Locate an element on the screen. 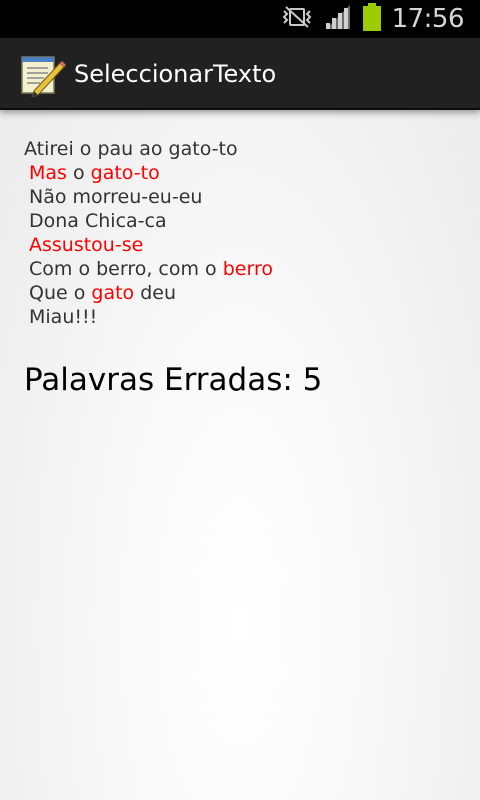  status-icons: 17:56 is located at coordinates (372, 19).